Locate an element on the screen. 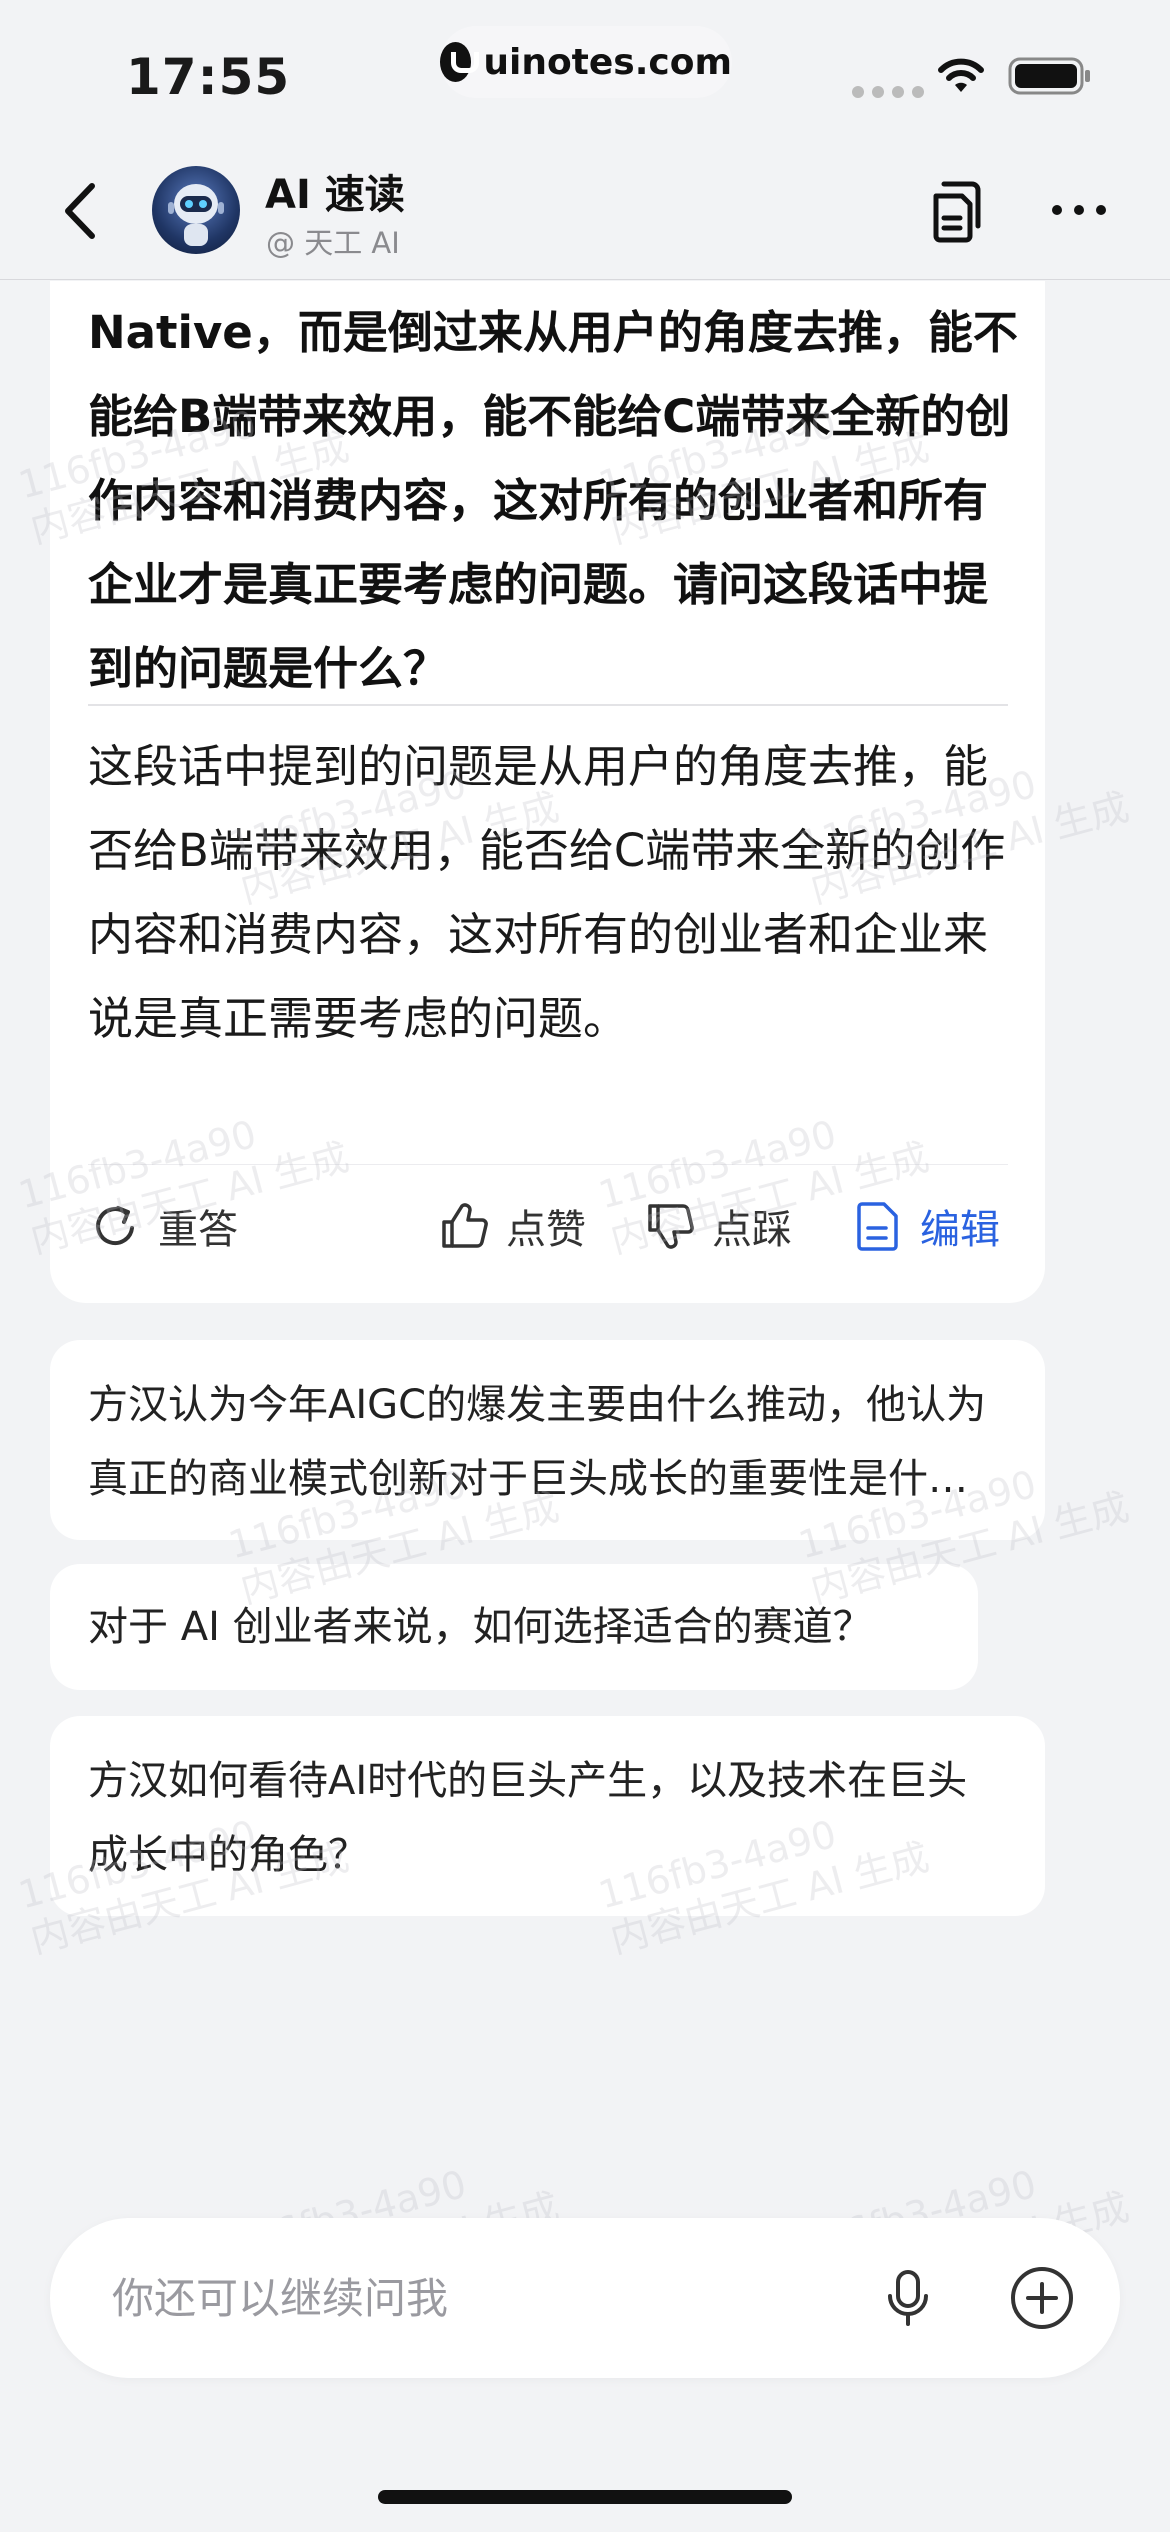 The height and width of the screenshot is (2532, 1170). like-label: 点赞 is located at coordinates (546, 1230).